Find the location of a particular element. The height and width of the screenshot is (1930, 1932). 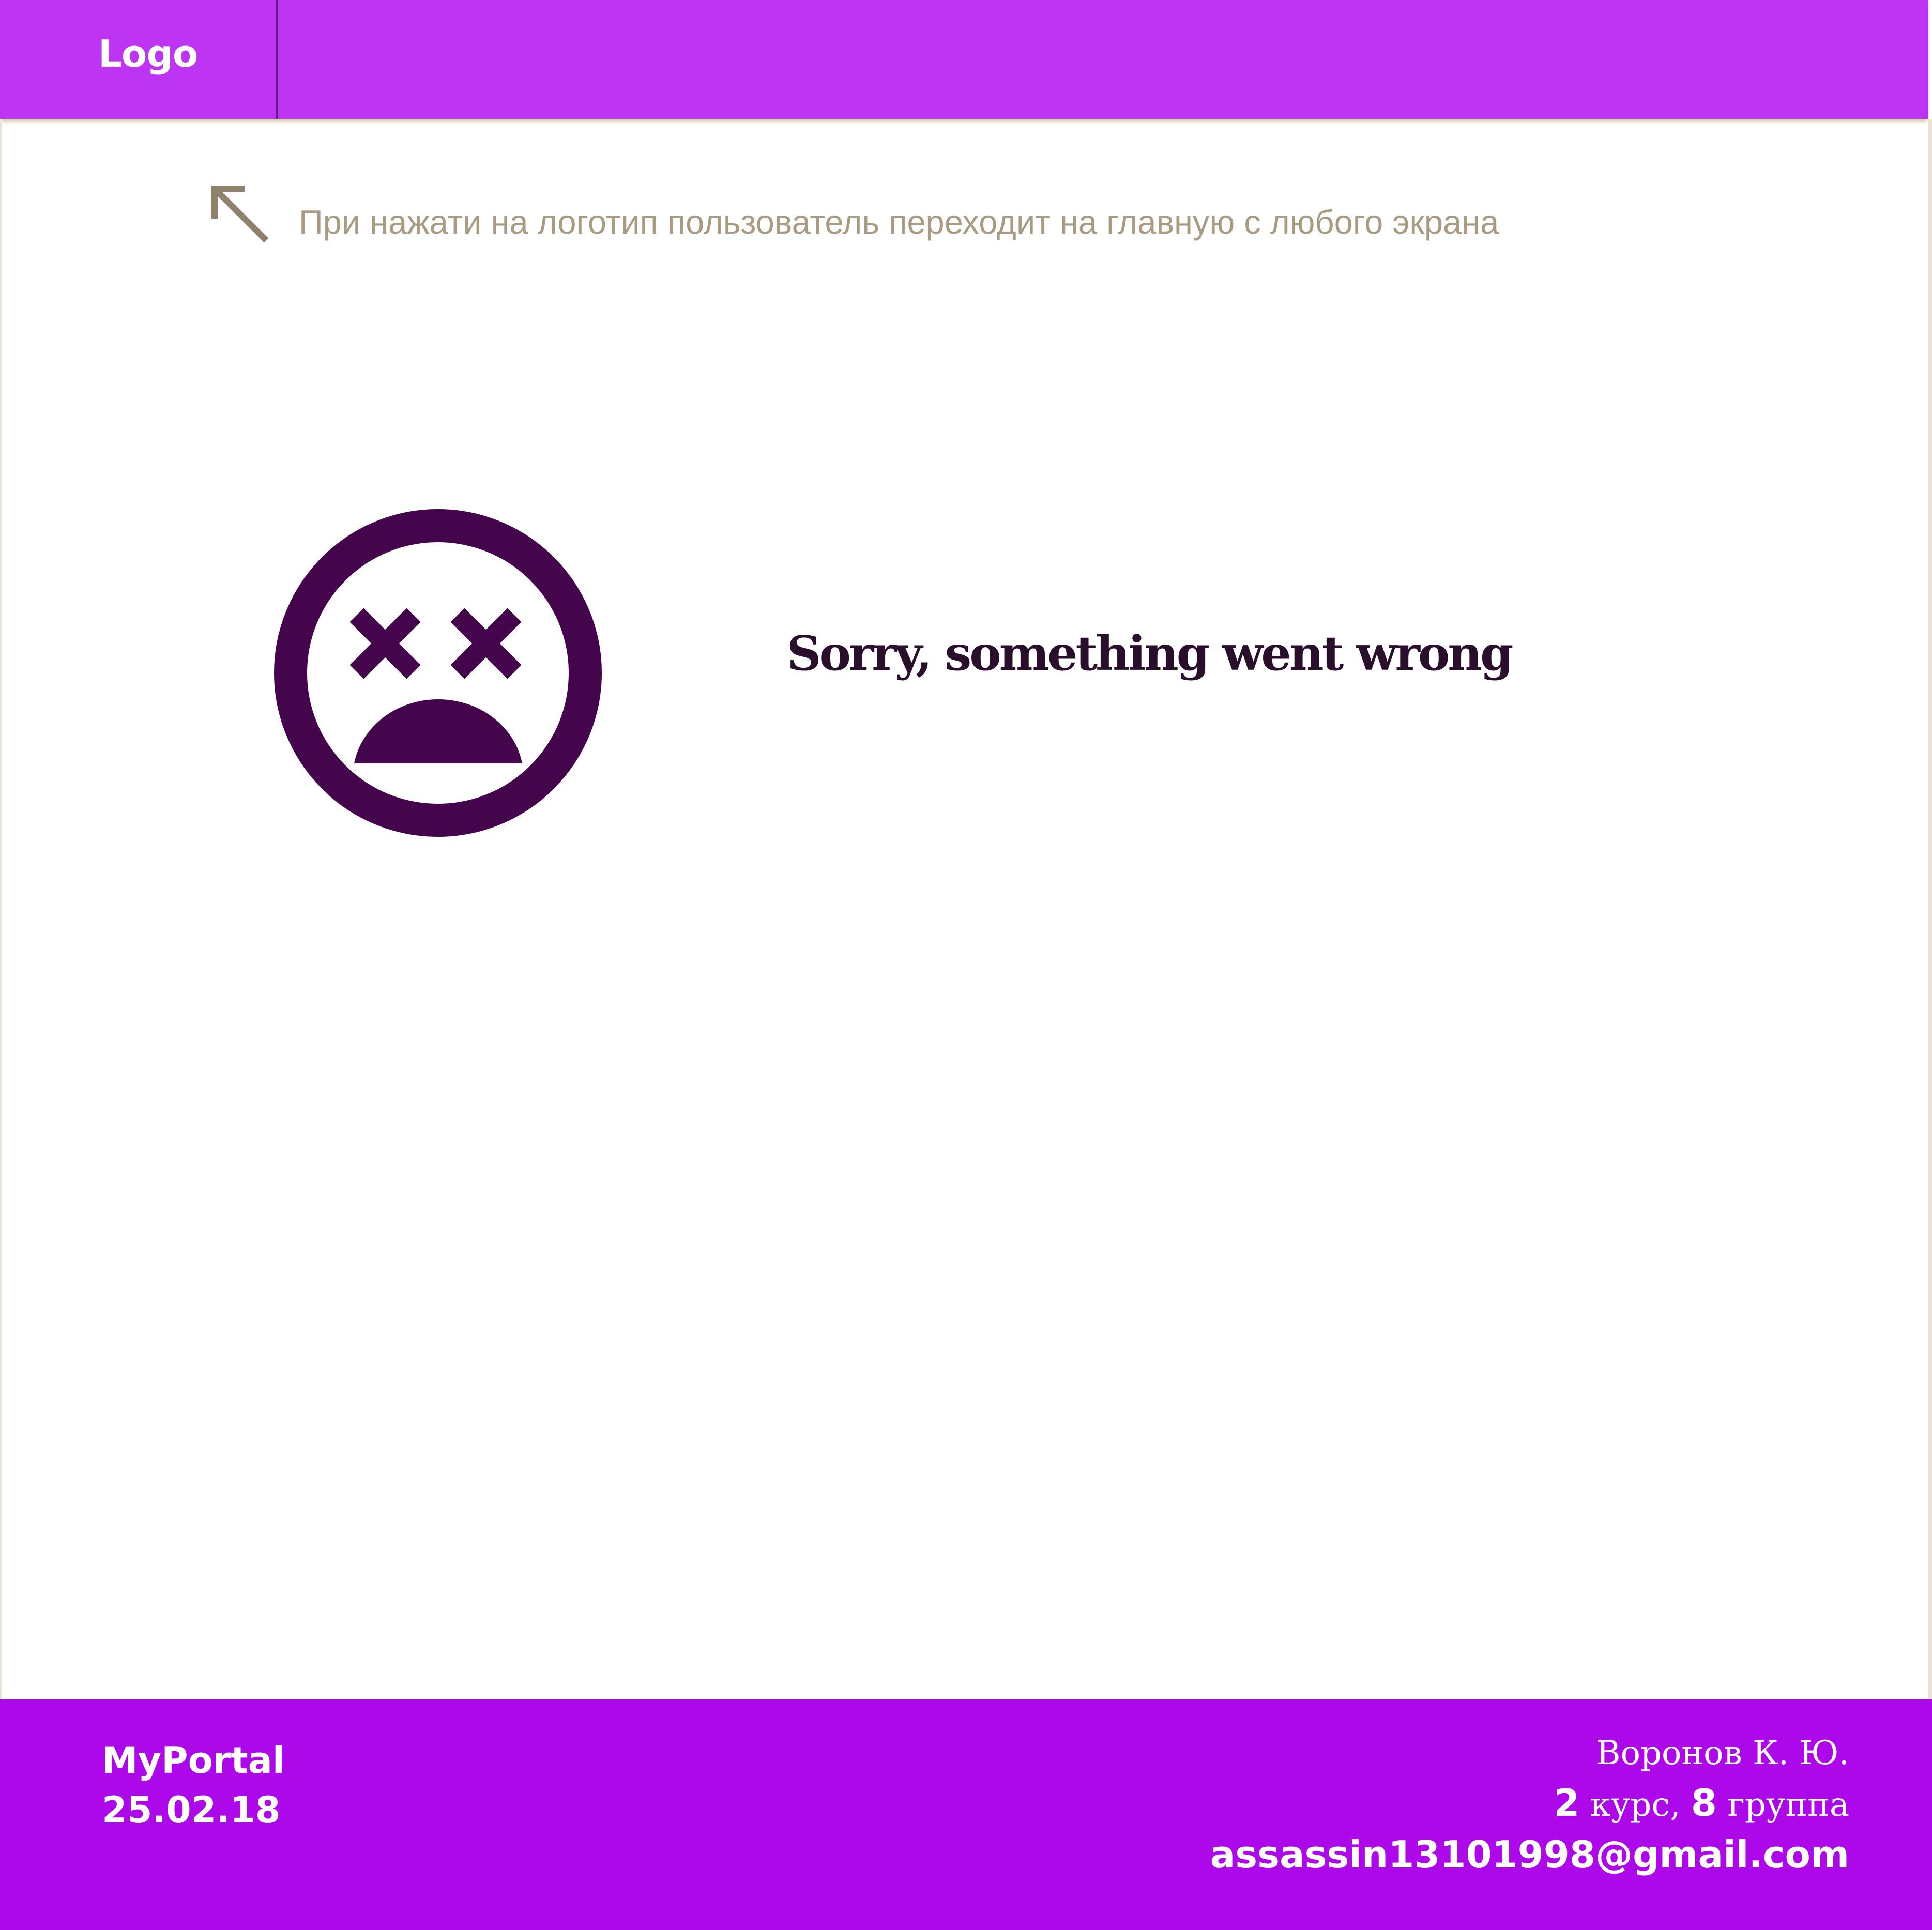

arrow-up-left-icon is located at coordinates (240, 215).